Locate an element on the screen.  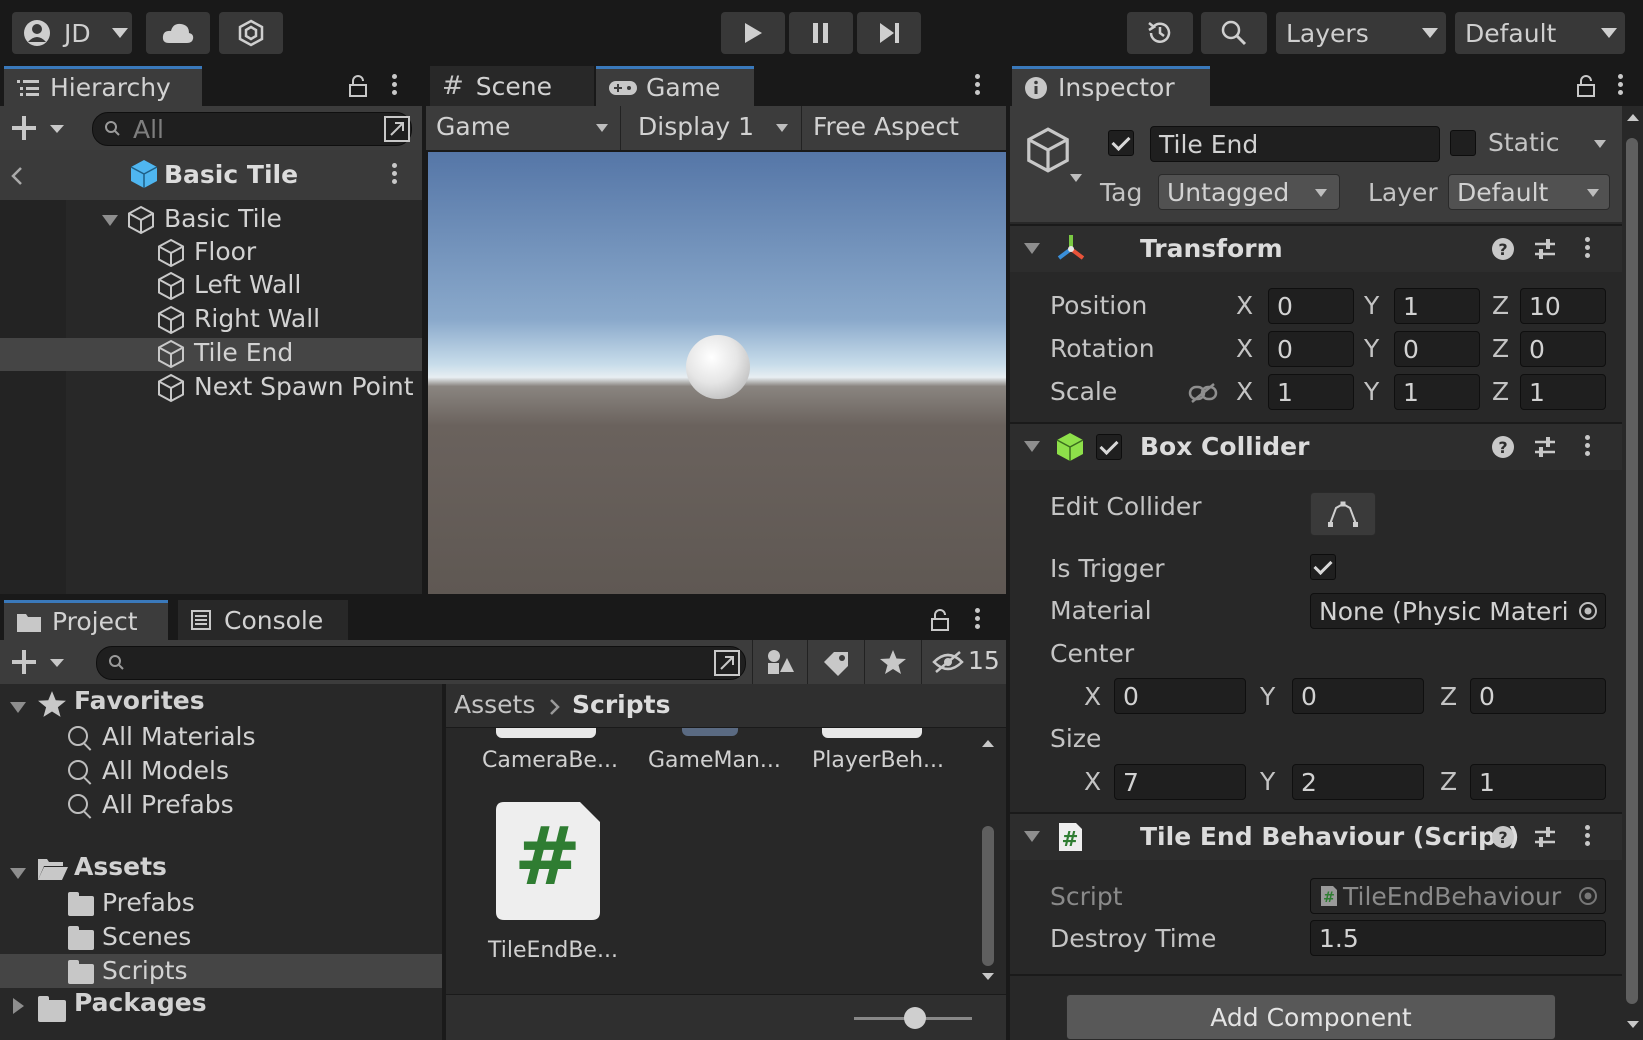
favorite-item-all-materials: All Materials is located at coordinates (221, 737).